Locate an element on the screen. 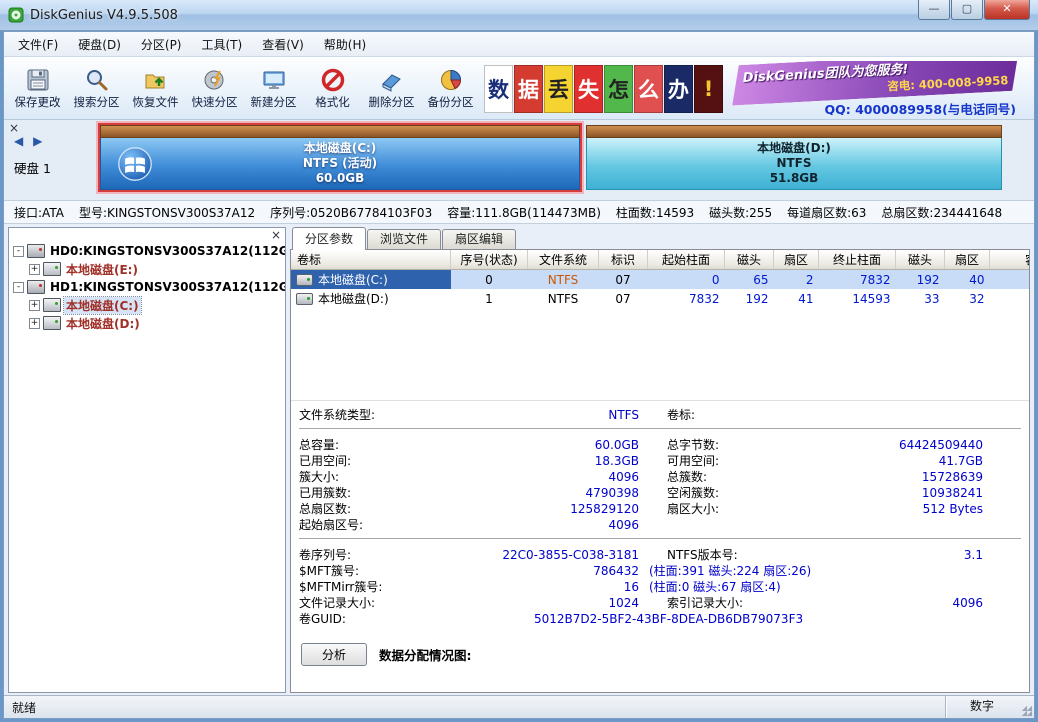 This screenshot has height=722, width=1038. toolbar-button-search-partition: 搜索分区 is located at coordinates (96, 88).